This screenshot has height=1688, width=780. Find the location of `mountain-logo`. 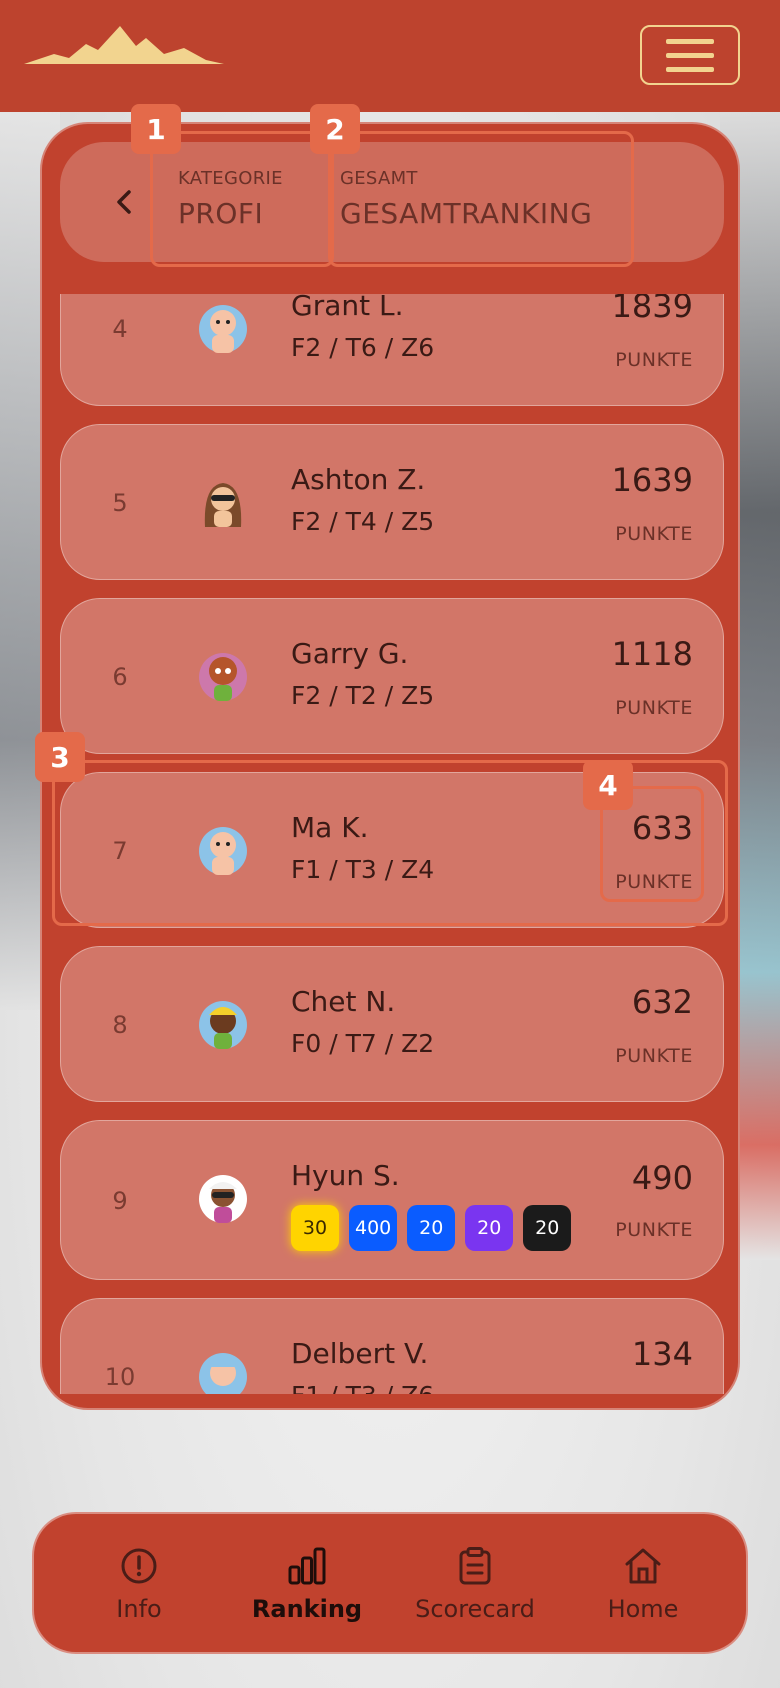

mountain-logo is located at coordinates (124, 48).